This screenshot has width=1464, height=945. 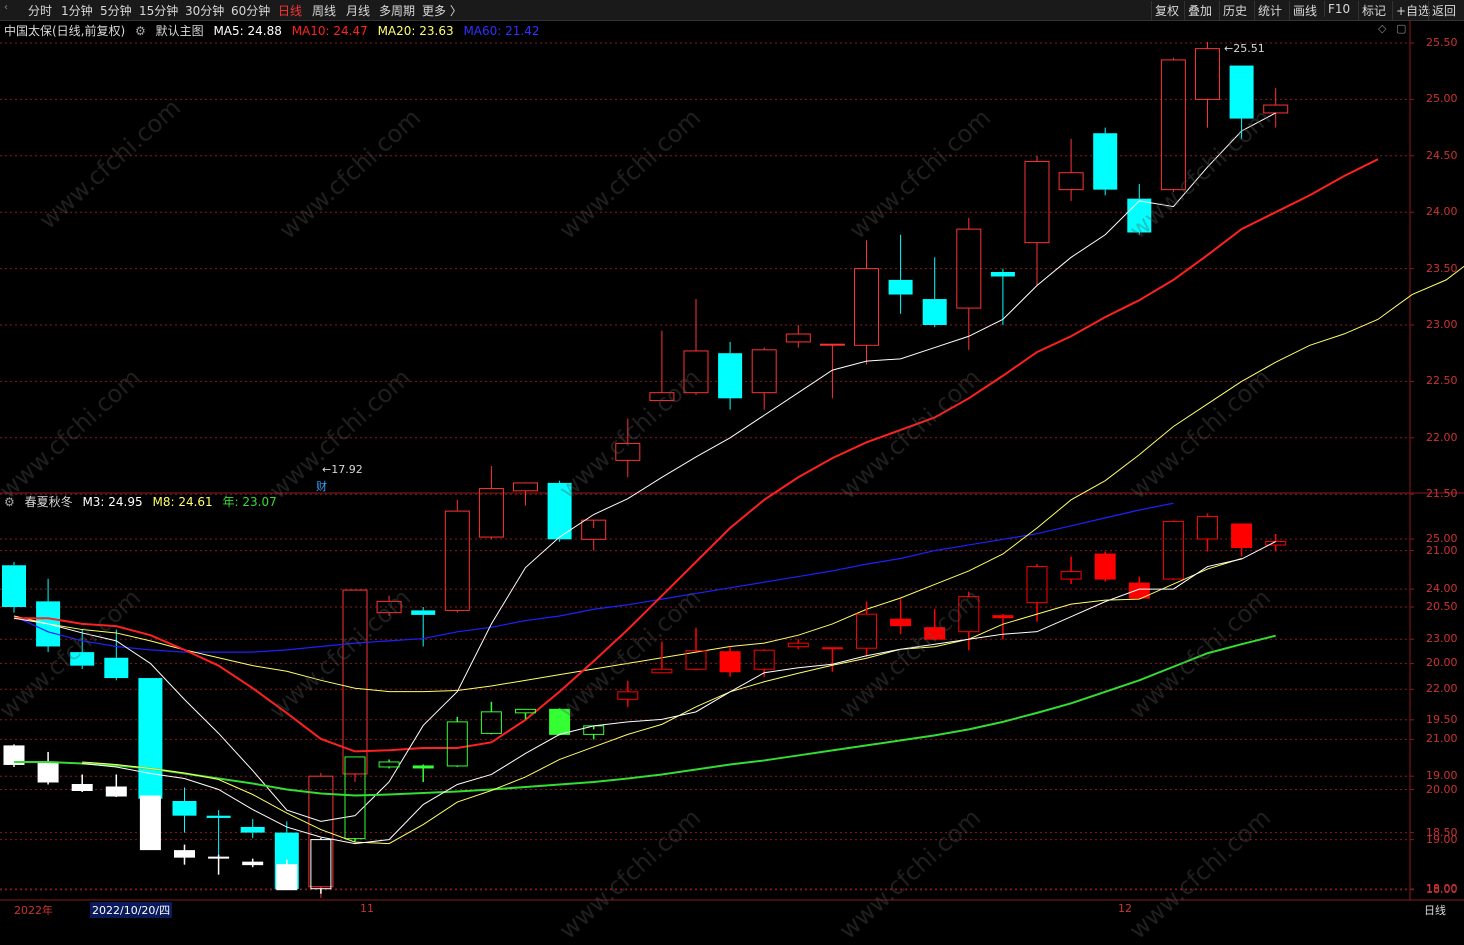 What do you see at coordinates (1442, 268) in the screenshot?
I see `main-axis-label: 23.50` at bounding box center [1442, 268].